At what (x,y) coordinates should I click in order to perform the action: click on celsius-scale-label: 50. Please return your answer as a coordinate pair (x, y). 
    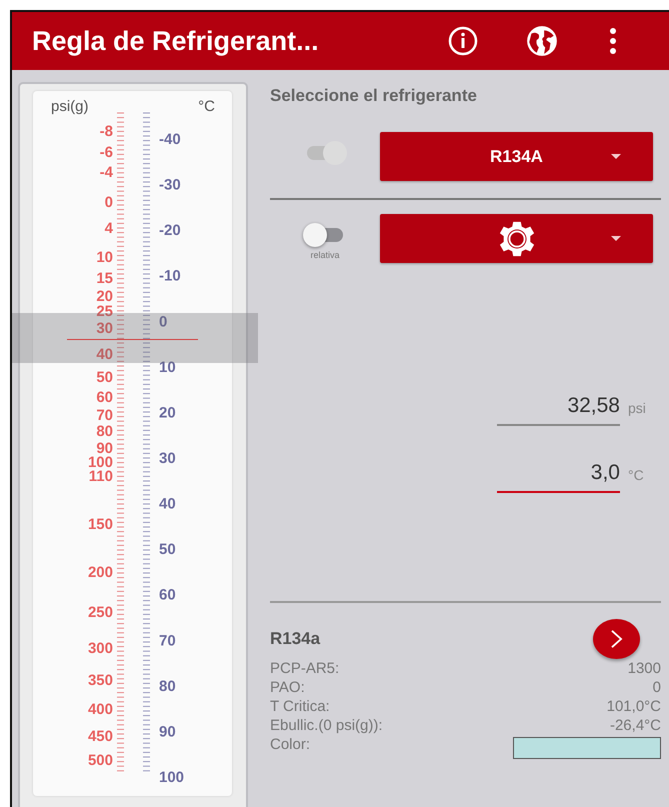
    Looking at the image, I should click on (167, 549).